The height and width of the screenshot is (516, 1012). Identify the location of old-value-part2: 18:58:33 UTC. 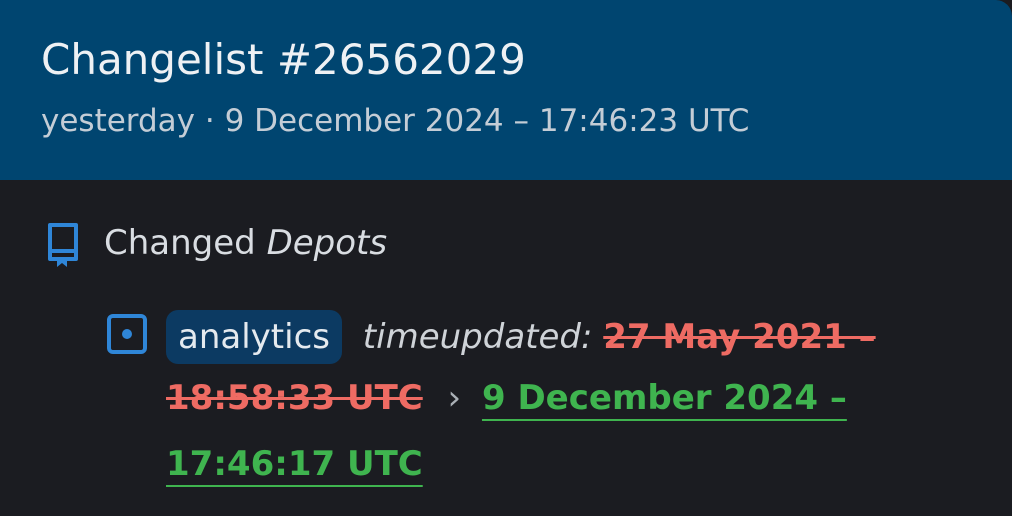
(294, 398).